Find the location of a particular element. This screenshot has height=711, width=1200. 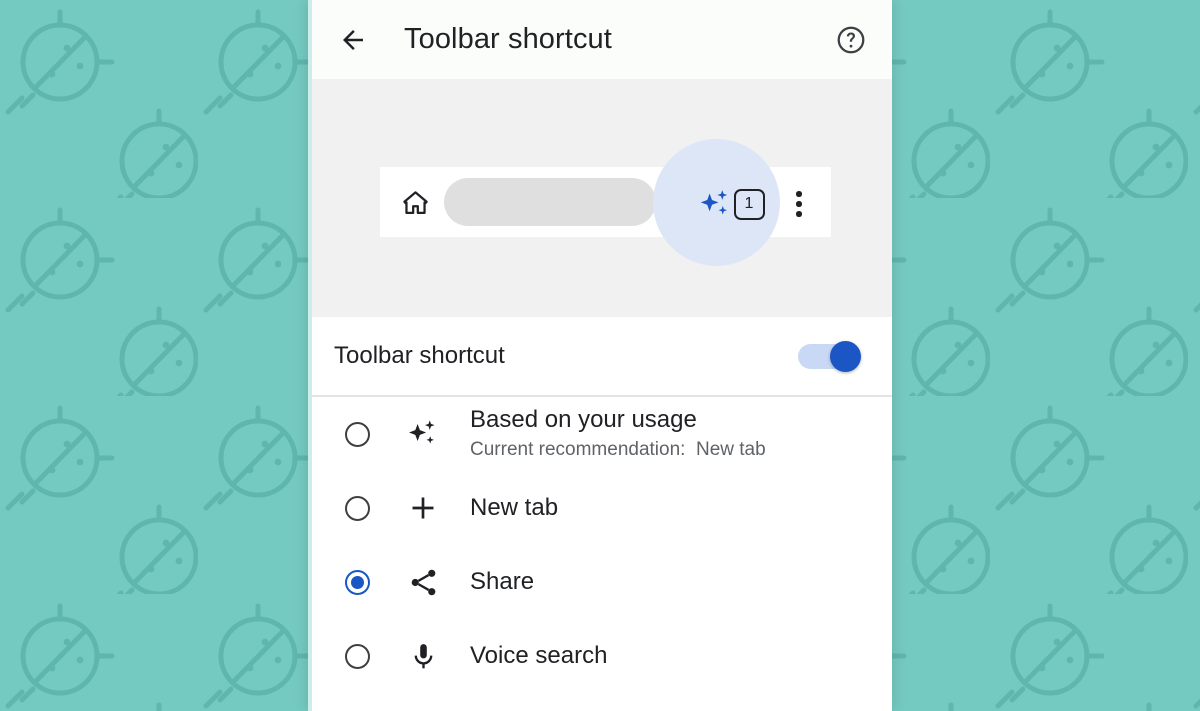

option-title: Based on your usage is located at coordinates (583, 419).